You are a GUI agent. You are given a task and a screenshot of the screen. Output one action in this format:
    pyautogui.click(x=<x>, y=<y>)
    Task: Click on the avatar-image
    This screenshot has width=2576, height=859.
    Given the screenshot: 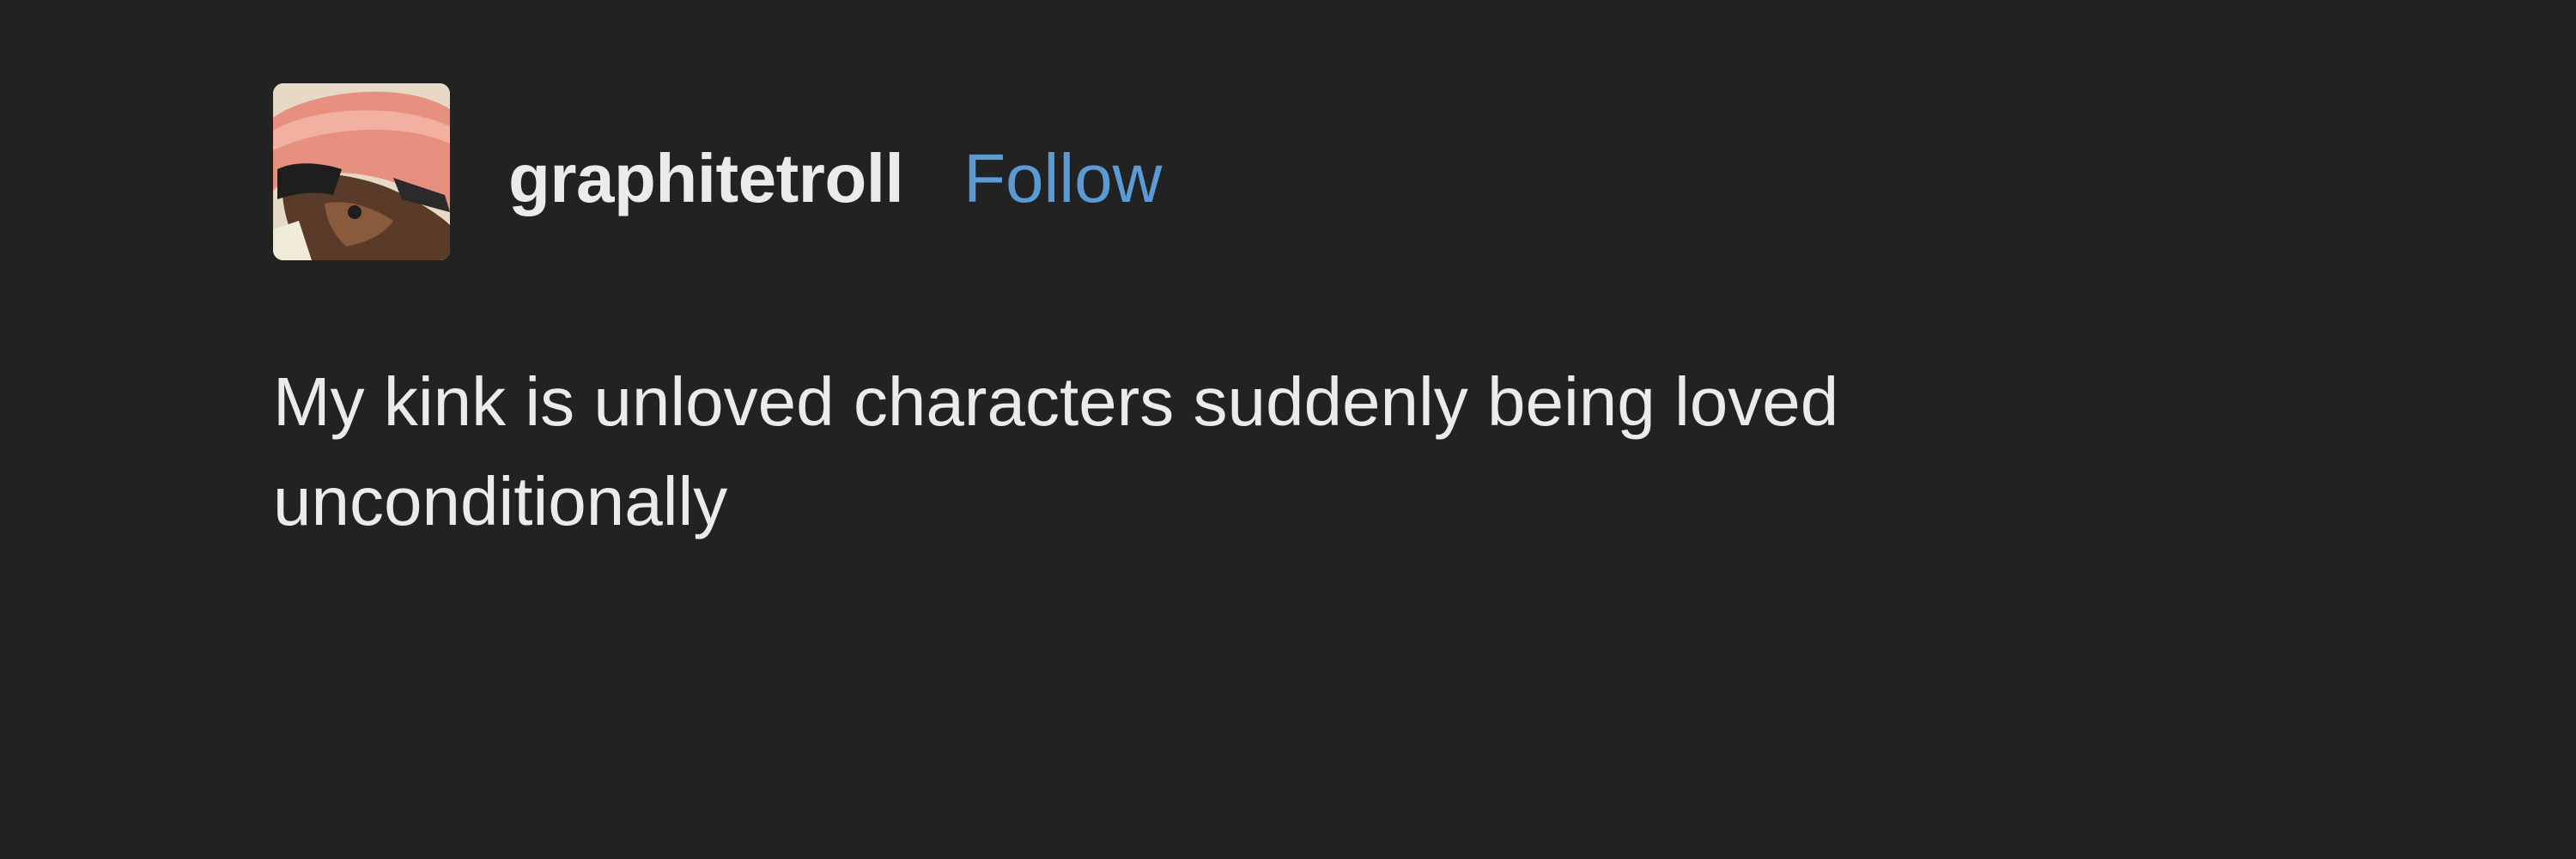 What is the action you would take?
    pyautogui.click(x=361, y=172)
    